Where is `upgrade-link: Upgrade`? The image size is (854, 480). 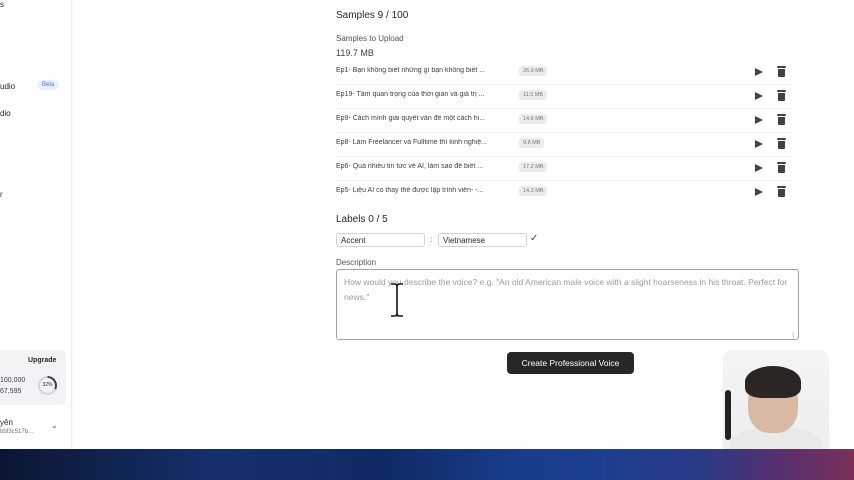
upgrade-link: Upgrade is located at coordinates (42, 360).